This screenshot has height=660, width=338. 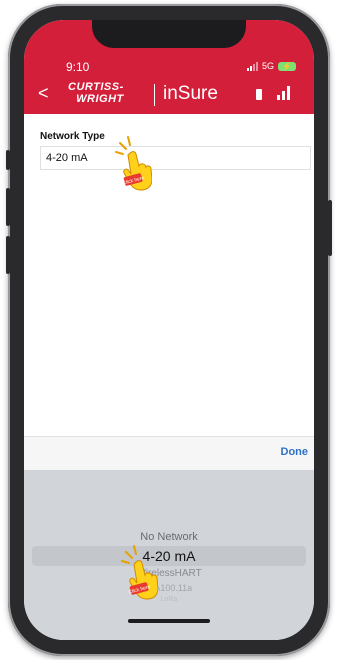 What do you see at coordinates (72, 136) in the screenshot?
I see `network-type-label: Network Type` at bounding box center [72, 136].